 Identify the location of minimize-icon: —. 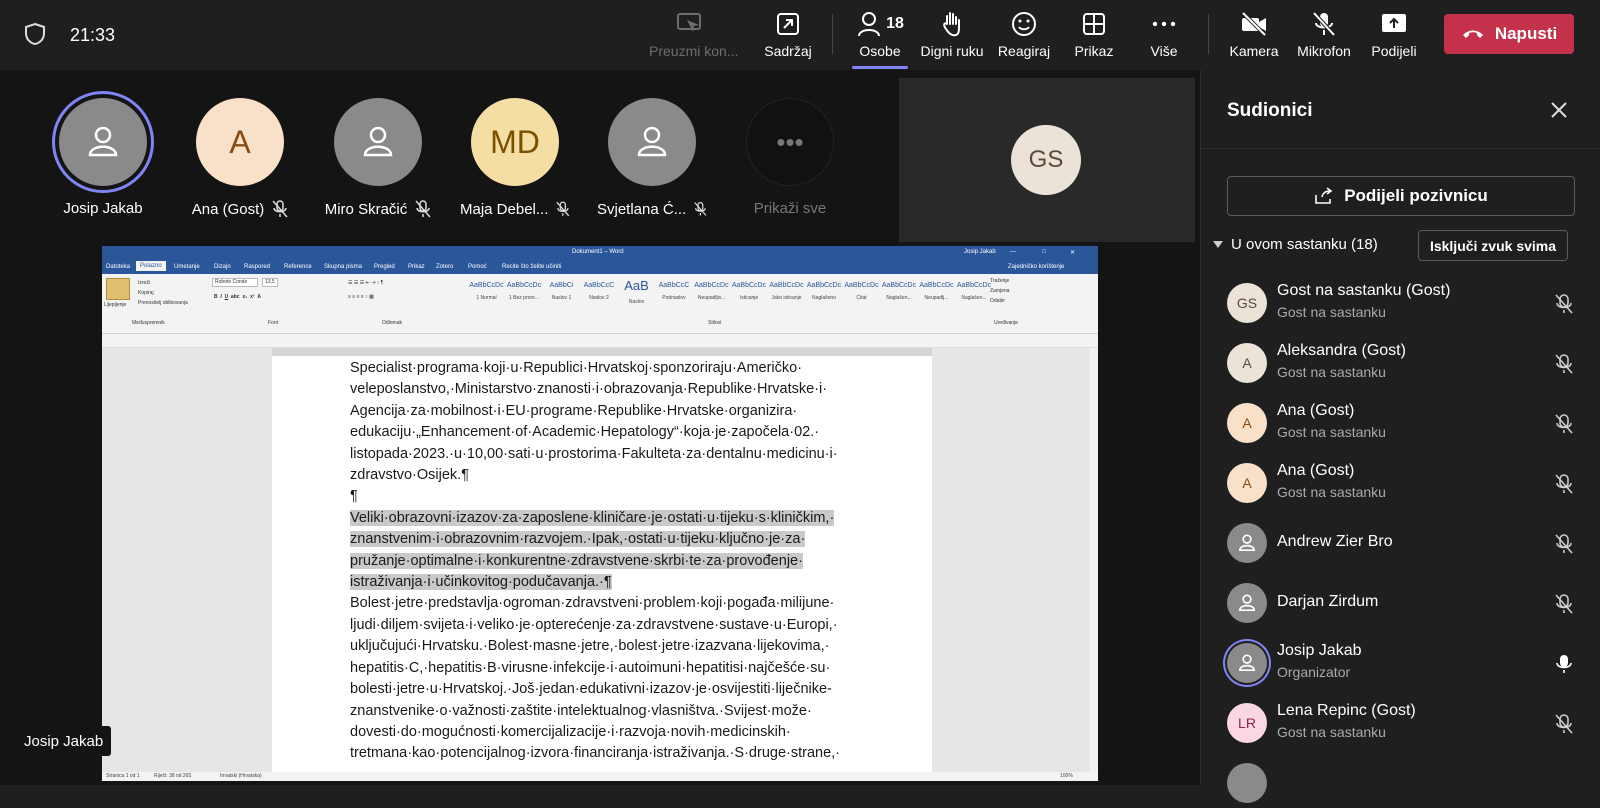
(1013, 252).